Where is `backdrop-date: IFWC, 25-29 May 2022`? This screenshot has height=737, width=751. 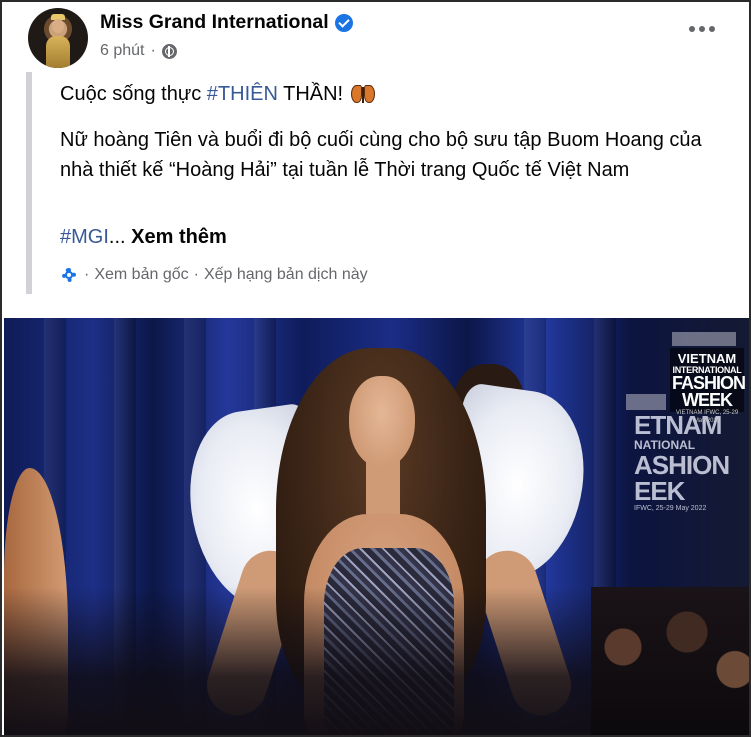 backdrop-date: IFWC, 25-29 May 2022 is located at coordinates (670, 508).